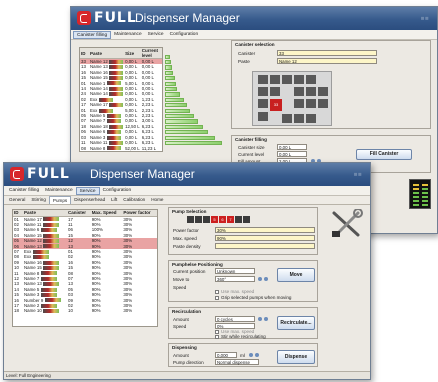  What do you see at coordinates (106, 148) in the screenshot?
I see `row-paste: Name 8` at bounding box center [106, 148].